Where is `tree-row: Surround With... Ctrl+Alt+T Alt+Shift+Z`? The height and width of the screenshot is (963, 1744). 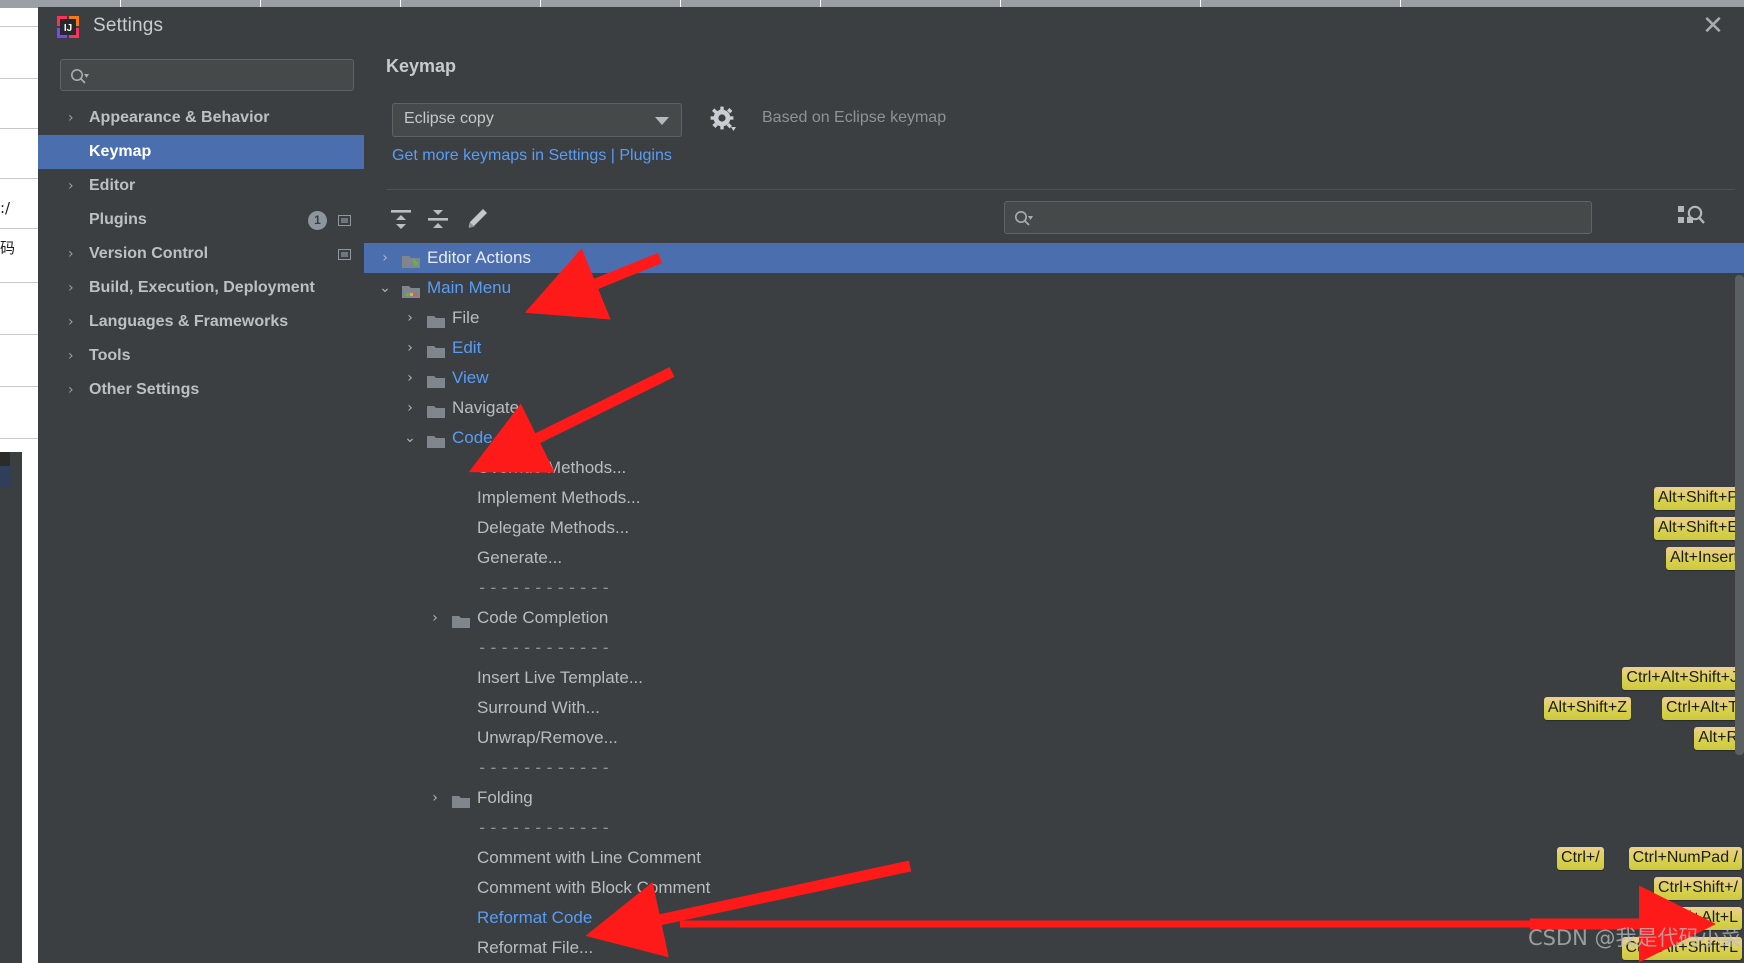 tree-row: Surround With... Ctrl+Alt+T Alt+Shift+Z is located at coordinates (1054, 708).